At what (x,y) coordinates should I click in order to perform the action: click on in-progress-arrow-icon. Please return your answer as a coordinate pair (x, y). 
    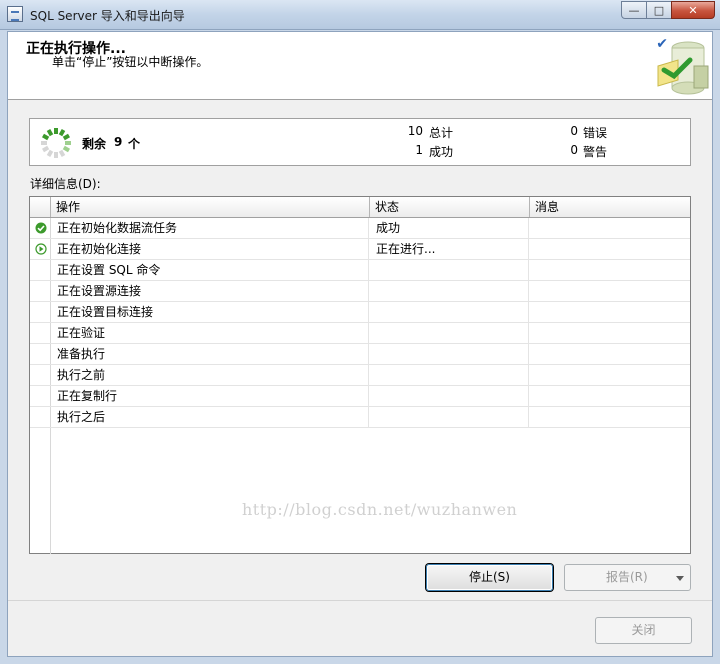
    Looking at the image, I should click on (41, 249).